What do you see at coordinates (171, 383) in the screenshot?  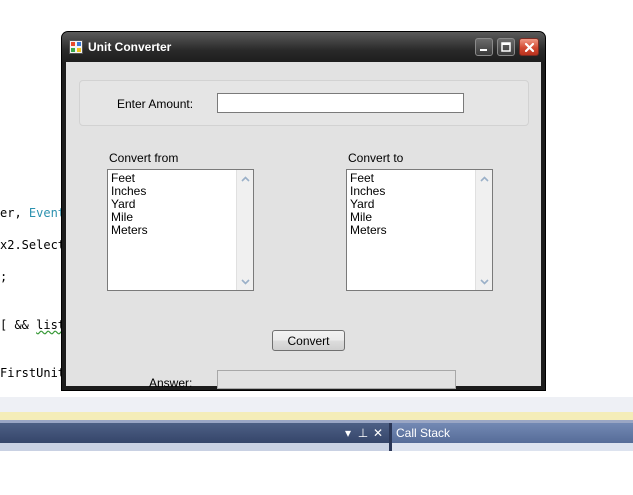 I see `answer-label: Answer:` at bounding box center [171, 383].